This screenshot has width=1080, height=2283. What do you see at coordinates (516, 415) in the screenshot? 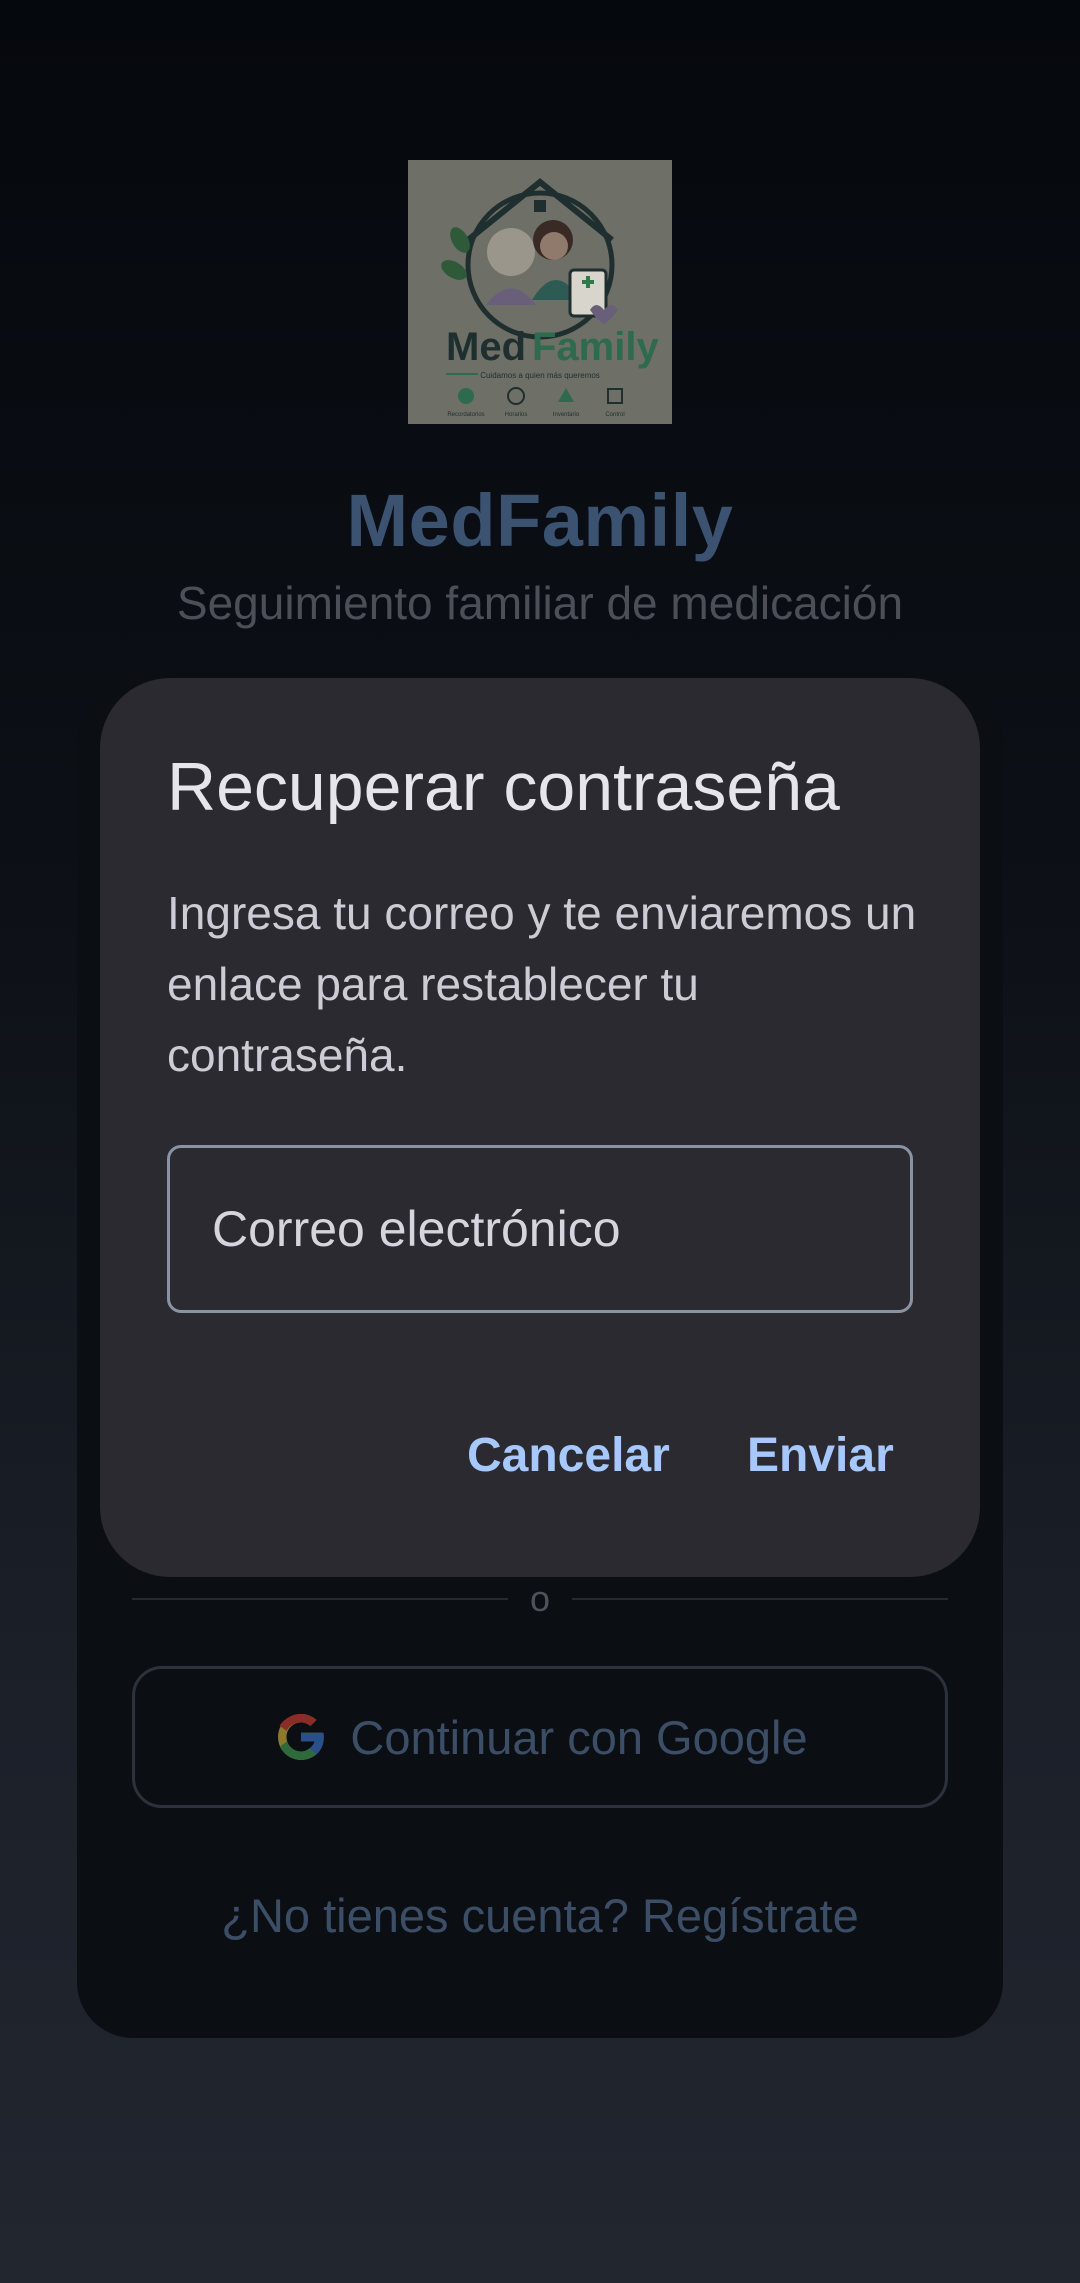
I see `svg-text: Horarios` at bounding box center [516, 415].